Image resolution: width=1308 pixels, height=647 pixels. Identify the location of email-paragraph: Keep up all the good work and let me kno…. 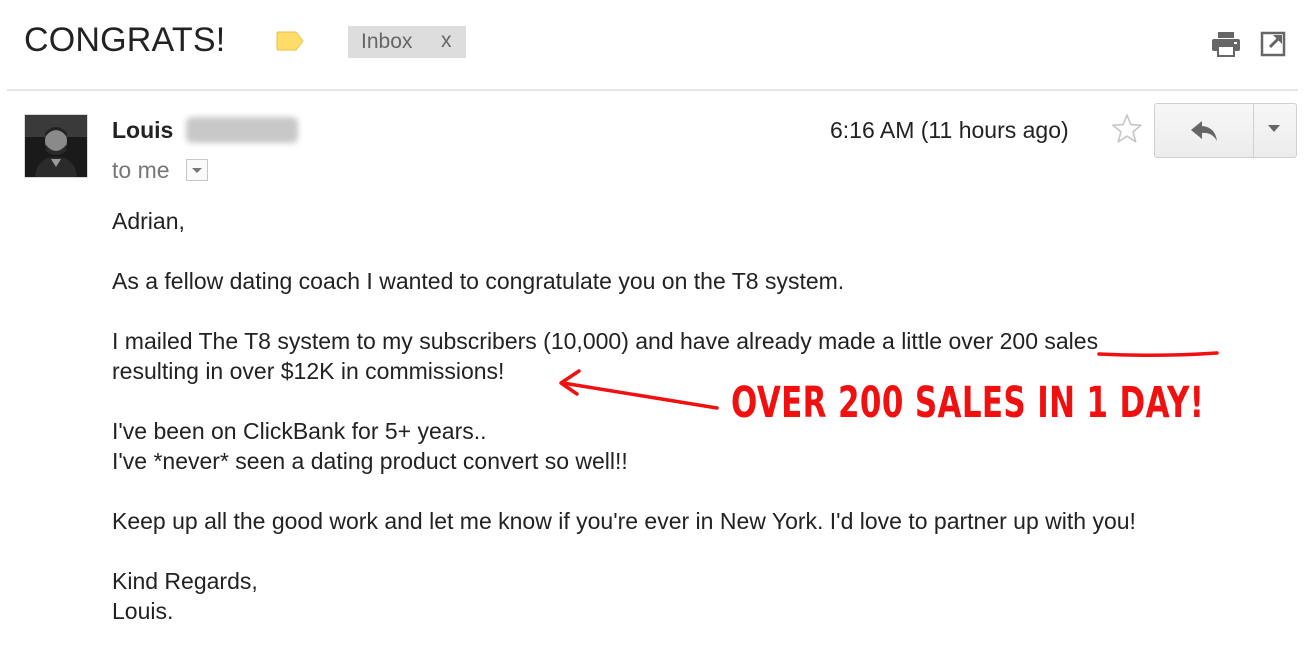
(624, 521).